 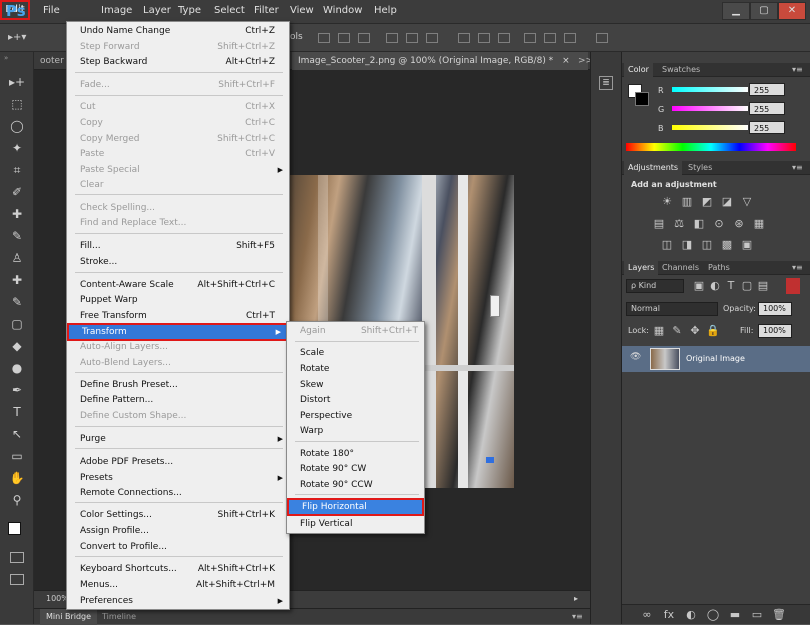 I want to click on align-top-icon, so click(x=324, y=38).